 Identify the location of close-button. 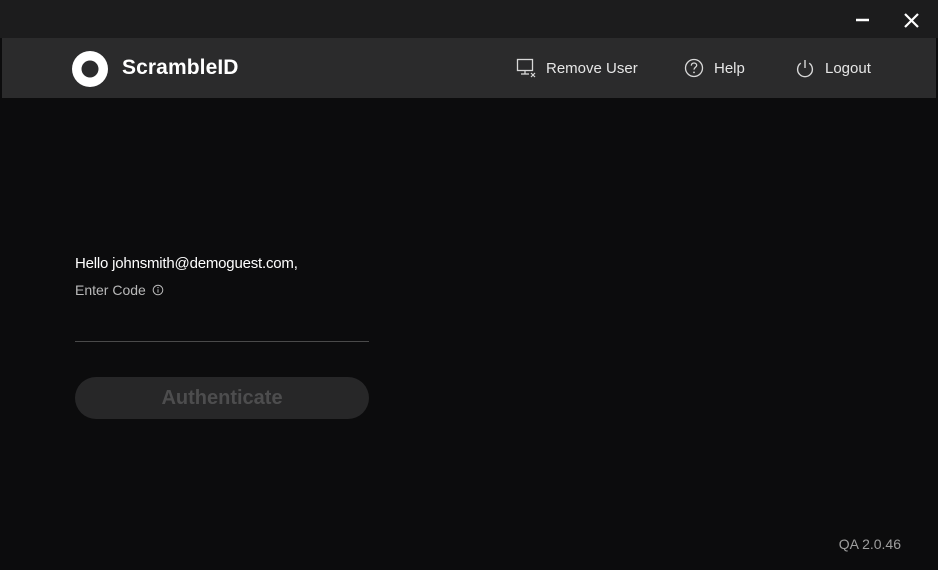
(911, 19).